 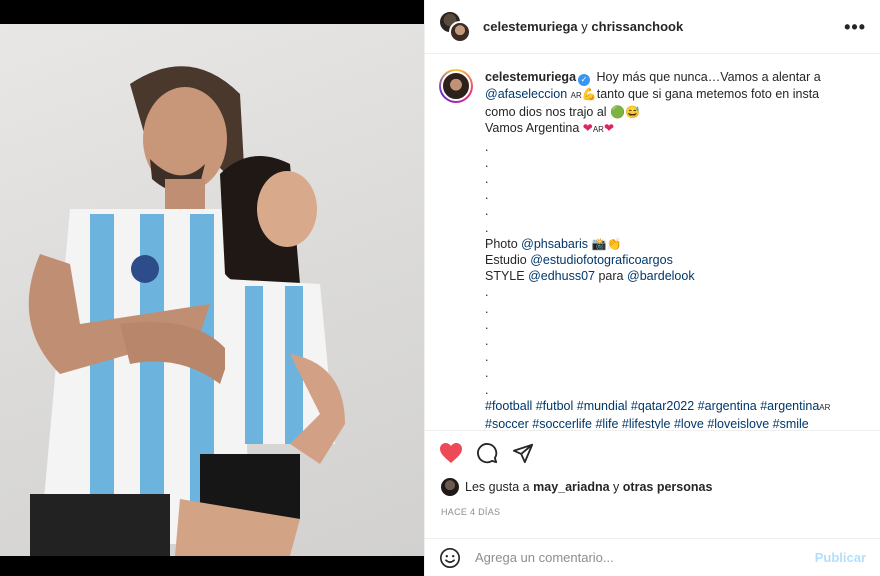 I want to click on collab-avatars, so click(x=455, y=26).